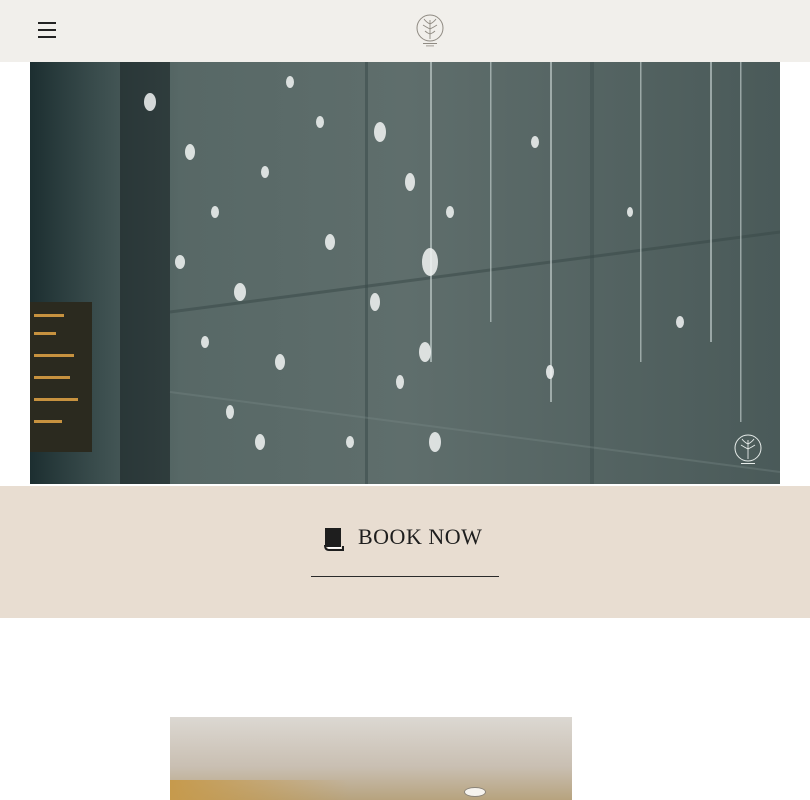  I want to click on watermark-logo-icon, so click(748, 449).